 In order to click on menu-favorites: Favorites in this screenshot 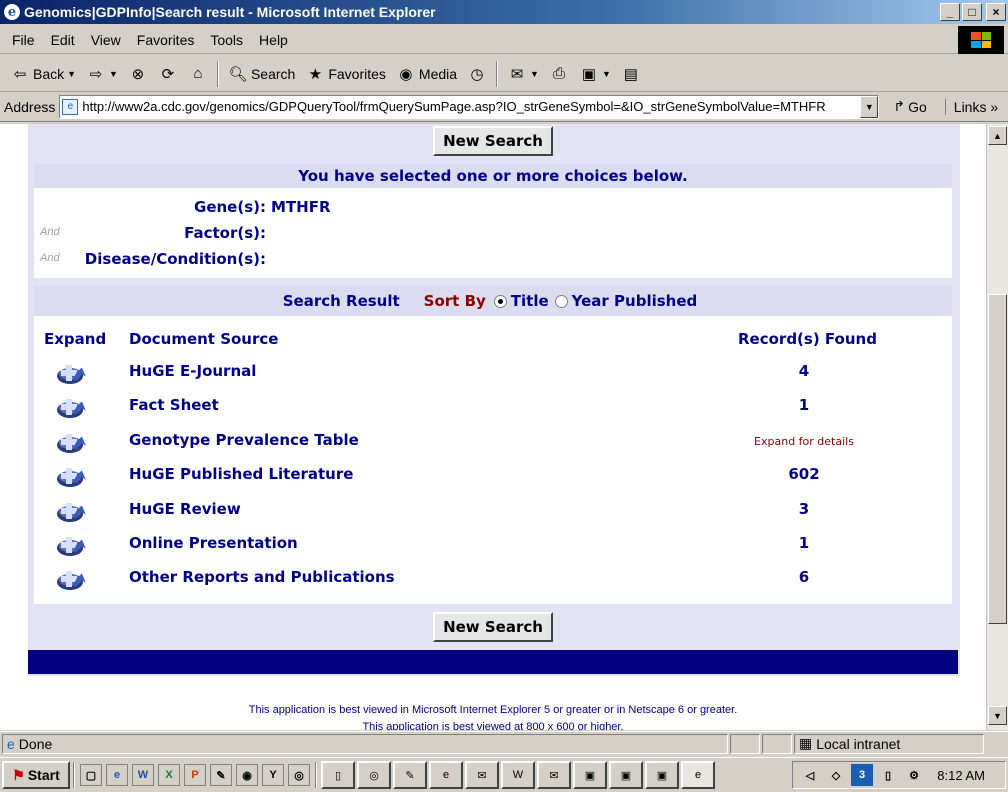, I will do `click(166, 40)`.